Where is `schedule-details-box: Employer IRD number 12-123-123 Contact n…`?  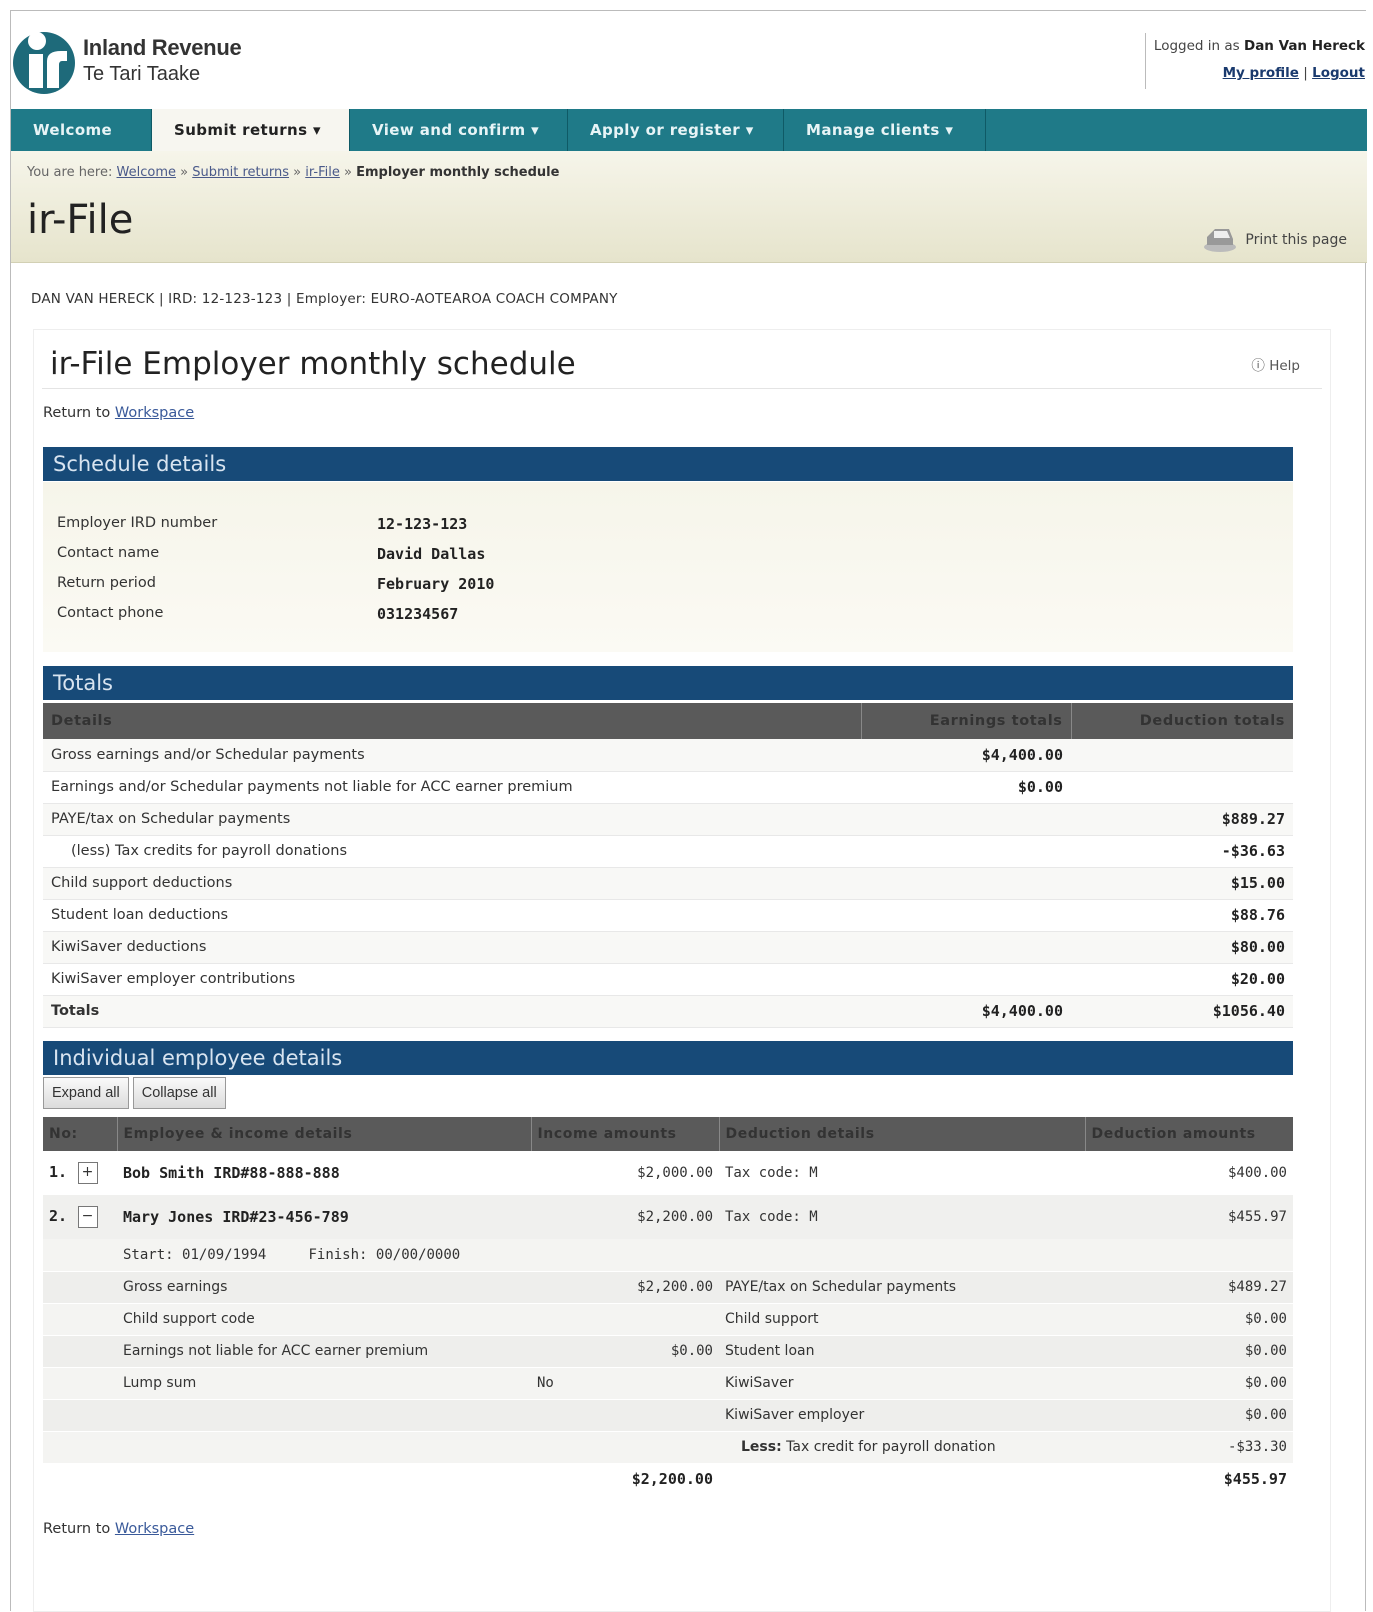
schedule-details-box: Employer IRD number 12-123-123 Contact n… is located at coordinates (668, 567).